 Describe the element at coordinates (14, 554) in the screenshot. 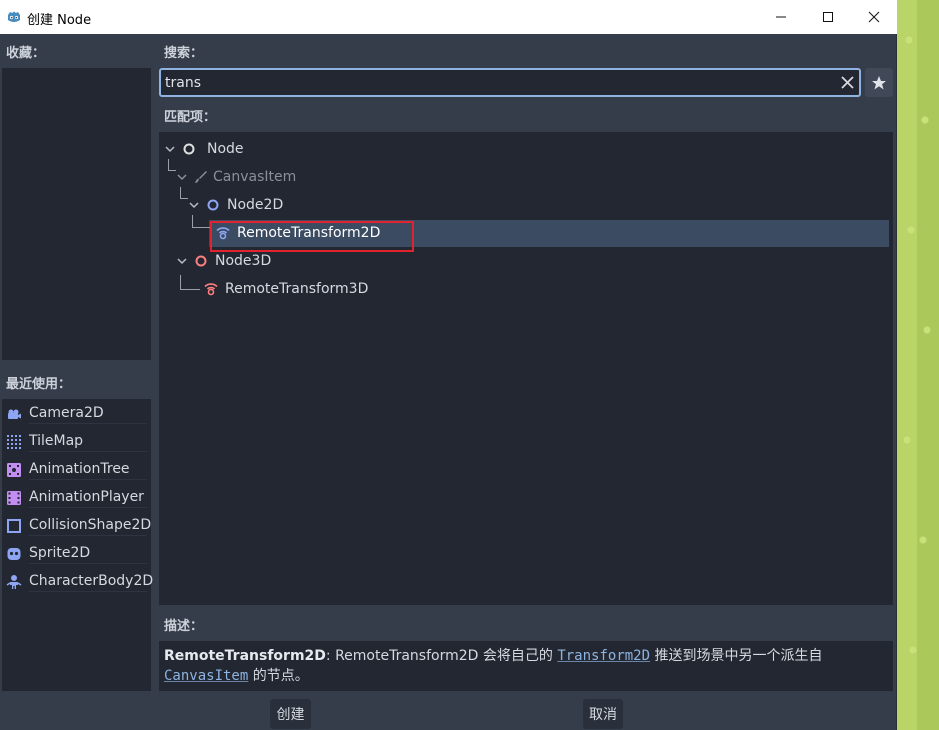

I see `sprite-icon` at that location.